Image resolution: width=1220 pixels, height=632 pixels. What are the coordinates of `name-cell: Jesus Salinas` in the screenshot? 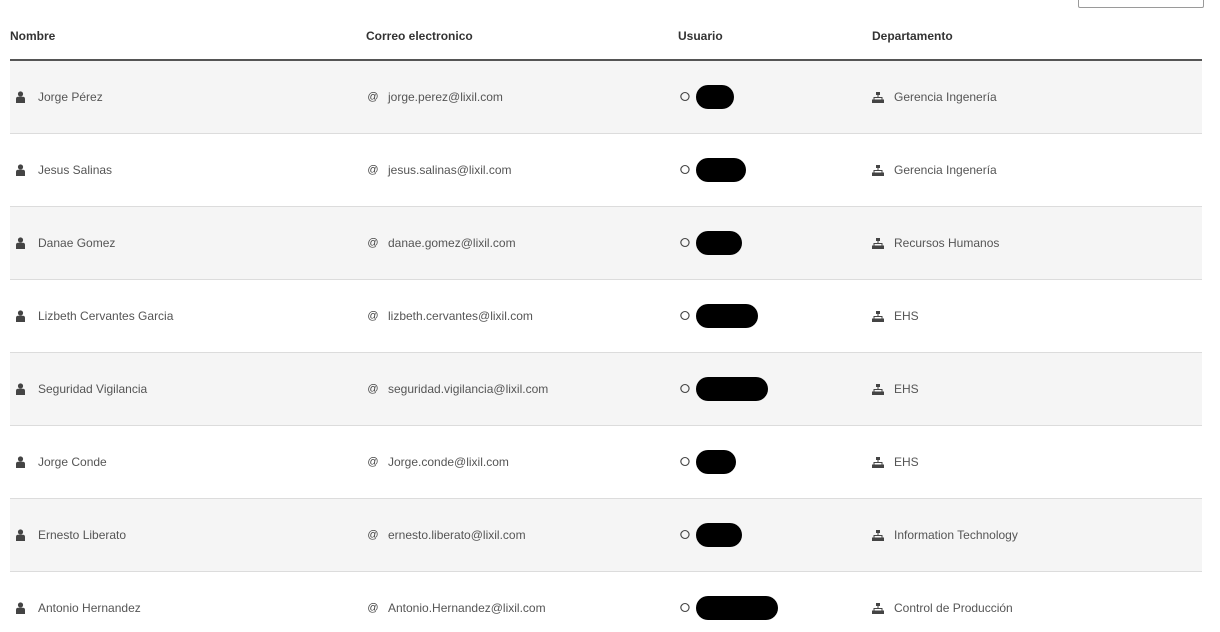 It's located at (188, 170).